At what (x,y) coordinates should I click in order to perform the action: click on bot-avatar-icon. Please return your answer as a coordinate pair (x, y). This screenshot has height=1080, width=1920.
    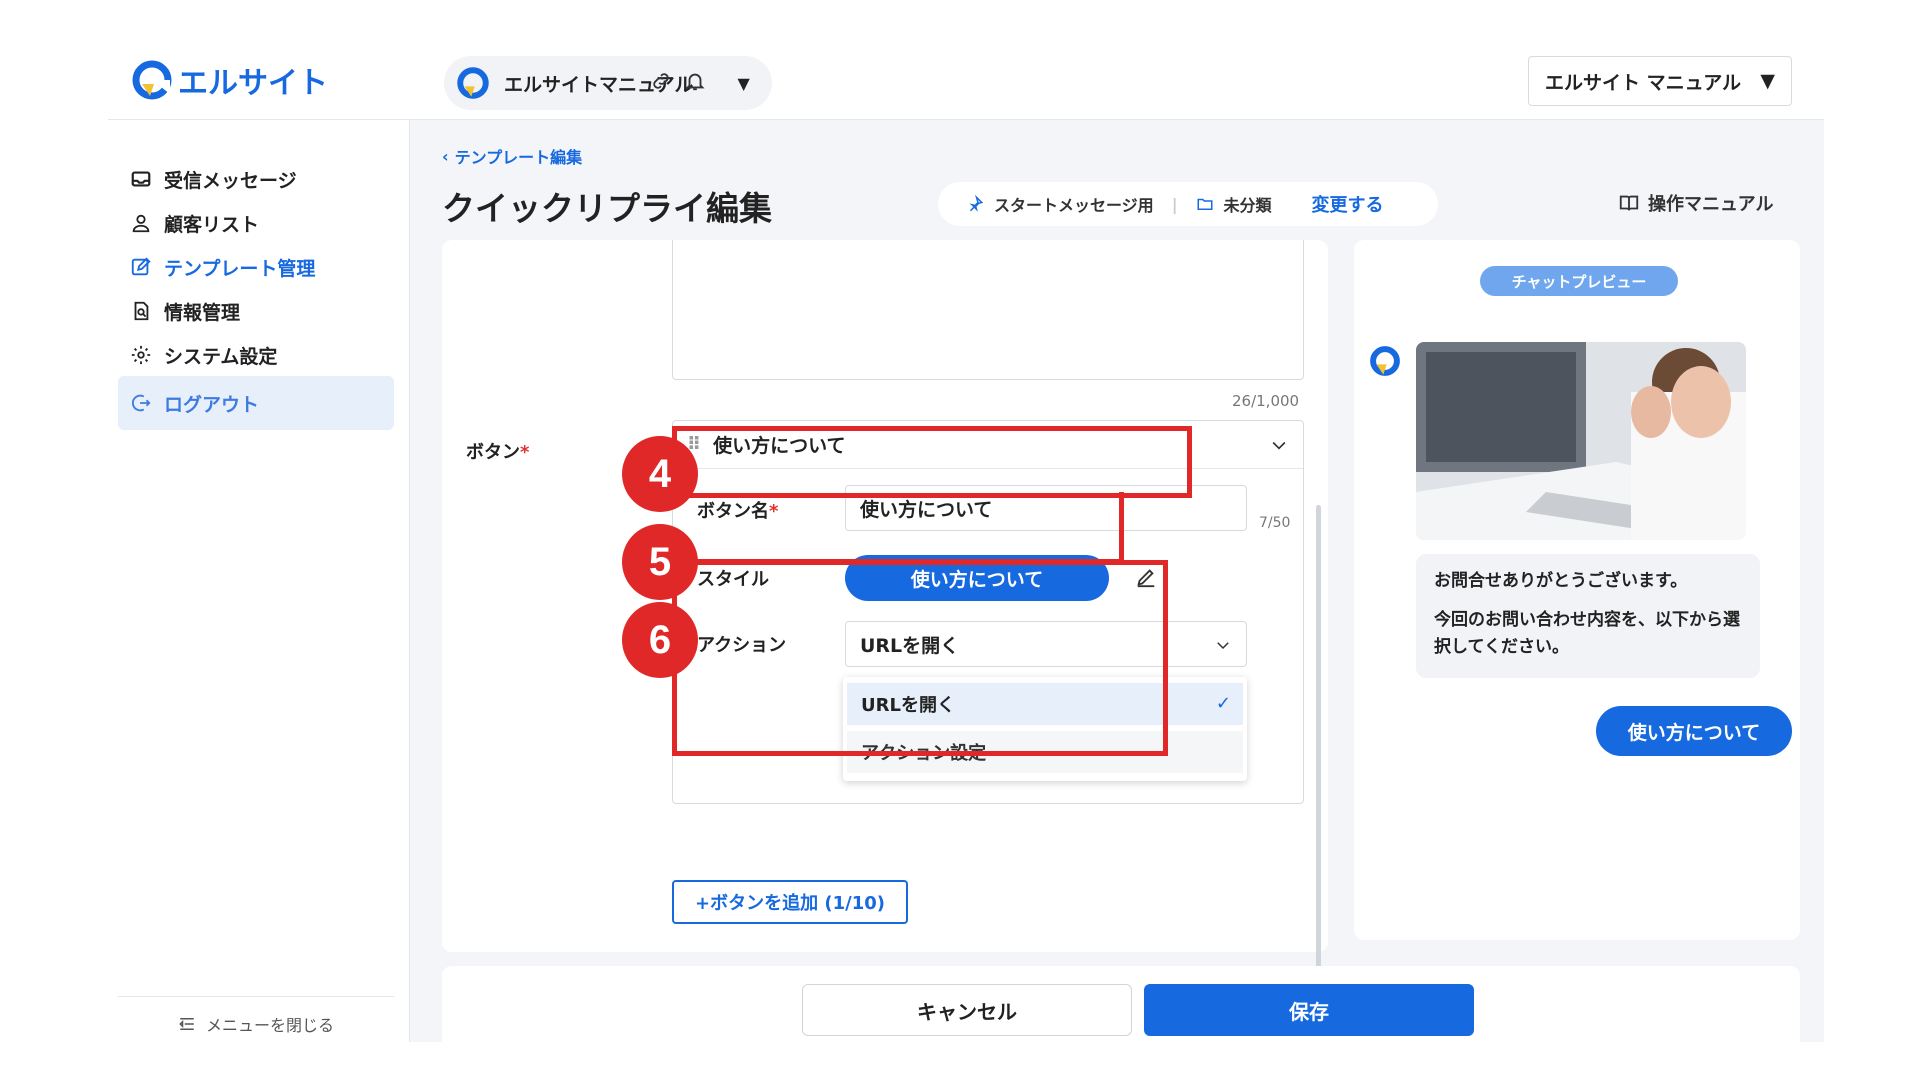
    Looking at the image, I should click on (1385, 361).